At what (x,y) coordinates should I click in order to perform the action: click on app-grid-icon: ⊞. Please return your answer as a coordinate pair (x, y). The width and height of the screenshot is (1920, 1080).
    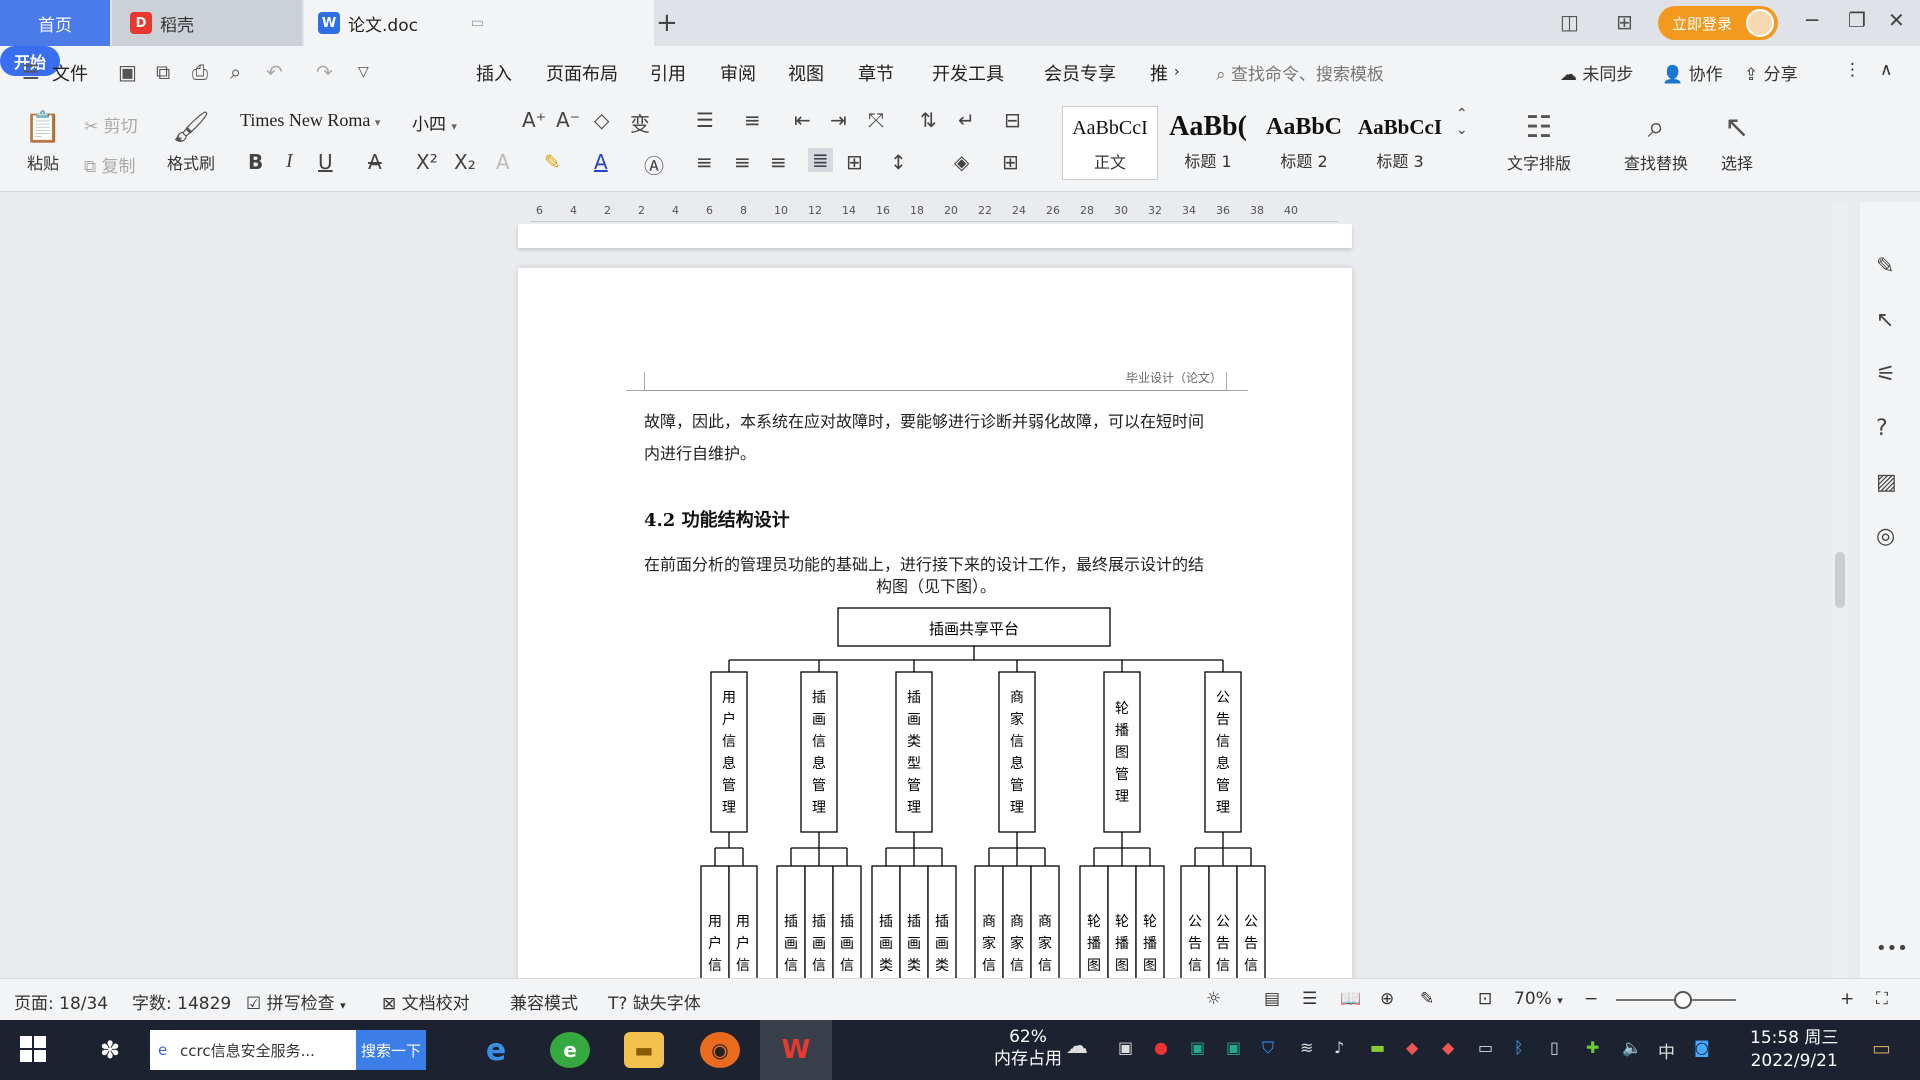
    Looking at the image, I should click on (1624, 22).